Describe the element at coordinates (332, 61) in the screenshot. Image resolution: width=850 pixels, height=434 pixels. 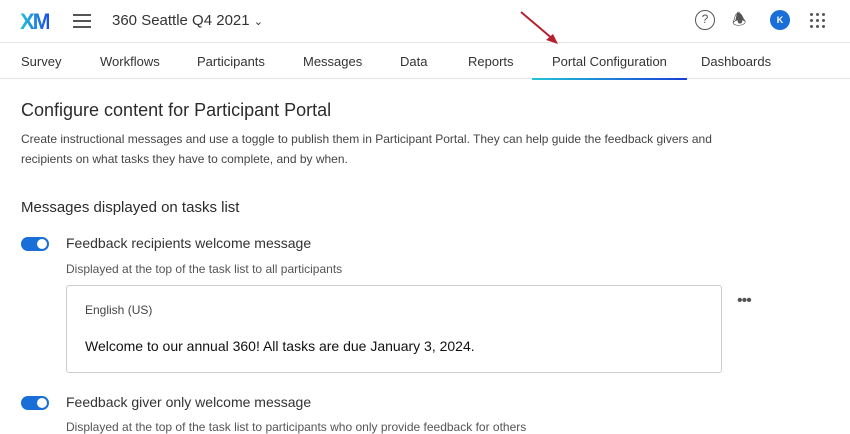
I see `tab-messages: Messages` at that location.